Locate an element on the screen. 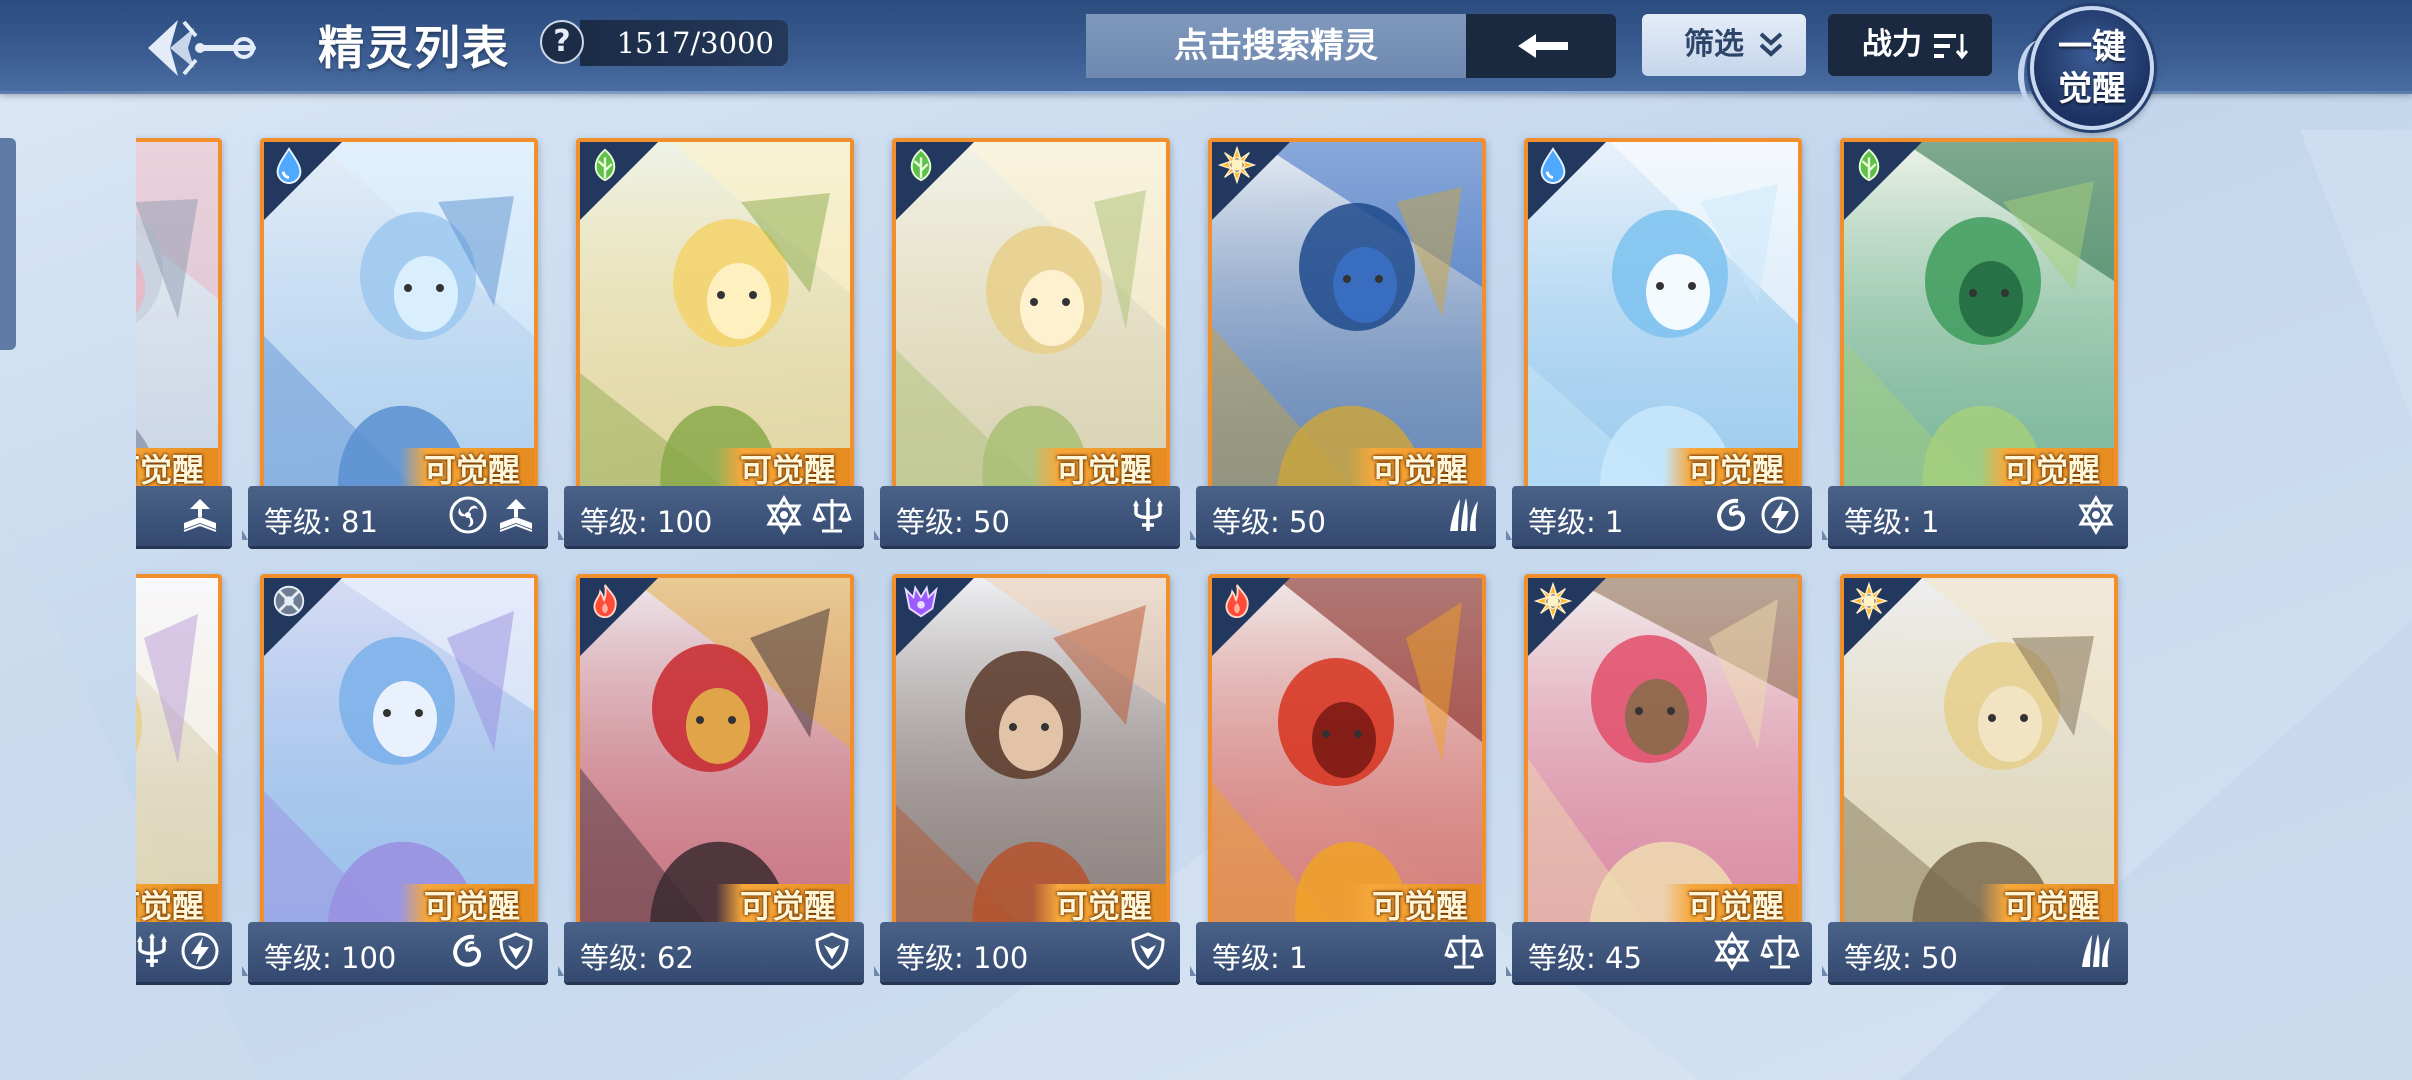 The image size is (2412, 1080). shadow-icon is located at coordinates (921, 601).